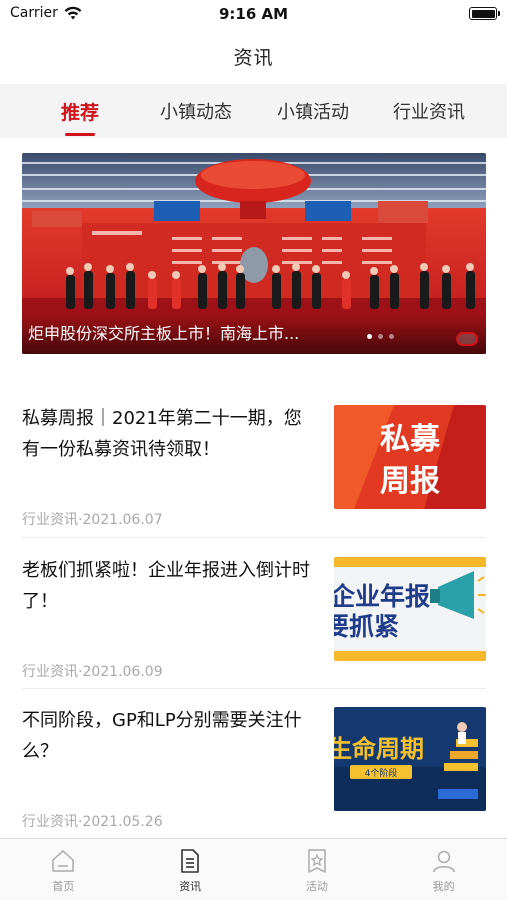  I want to click on active-tab-indicator, so click(80, 134).